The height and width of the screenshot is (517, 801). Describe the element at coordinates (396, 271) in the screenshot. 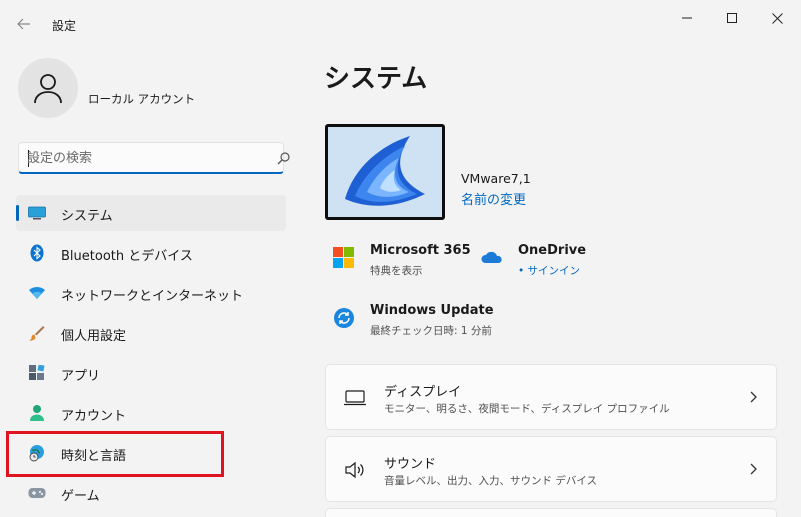

I see `tile-subtitle: 特典を表示` at that location.